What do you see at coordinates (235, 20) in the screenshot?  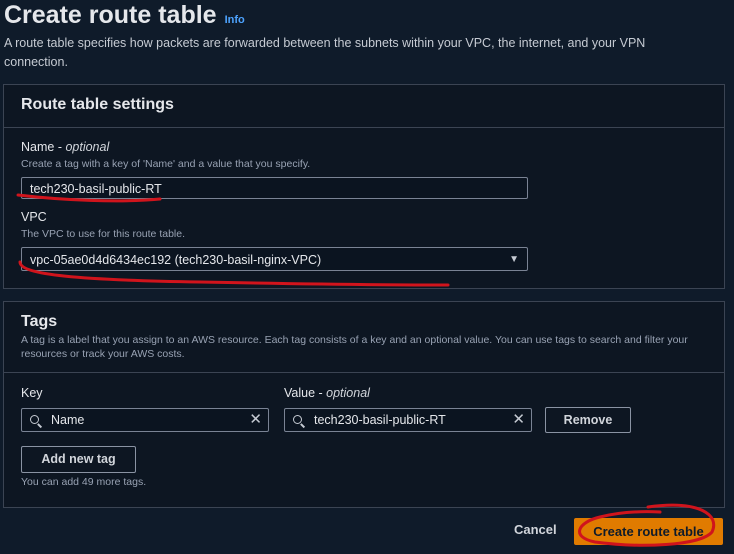 I see `info-link: Info` at bounding box center [235, 20].